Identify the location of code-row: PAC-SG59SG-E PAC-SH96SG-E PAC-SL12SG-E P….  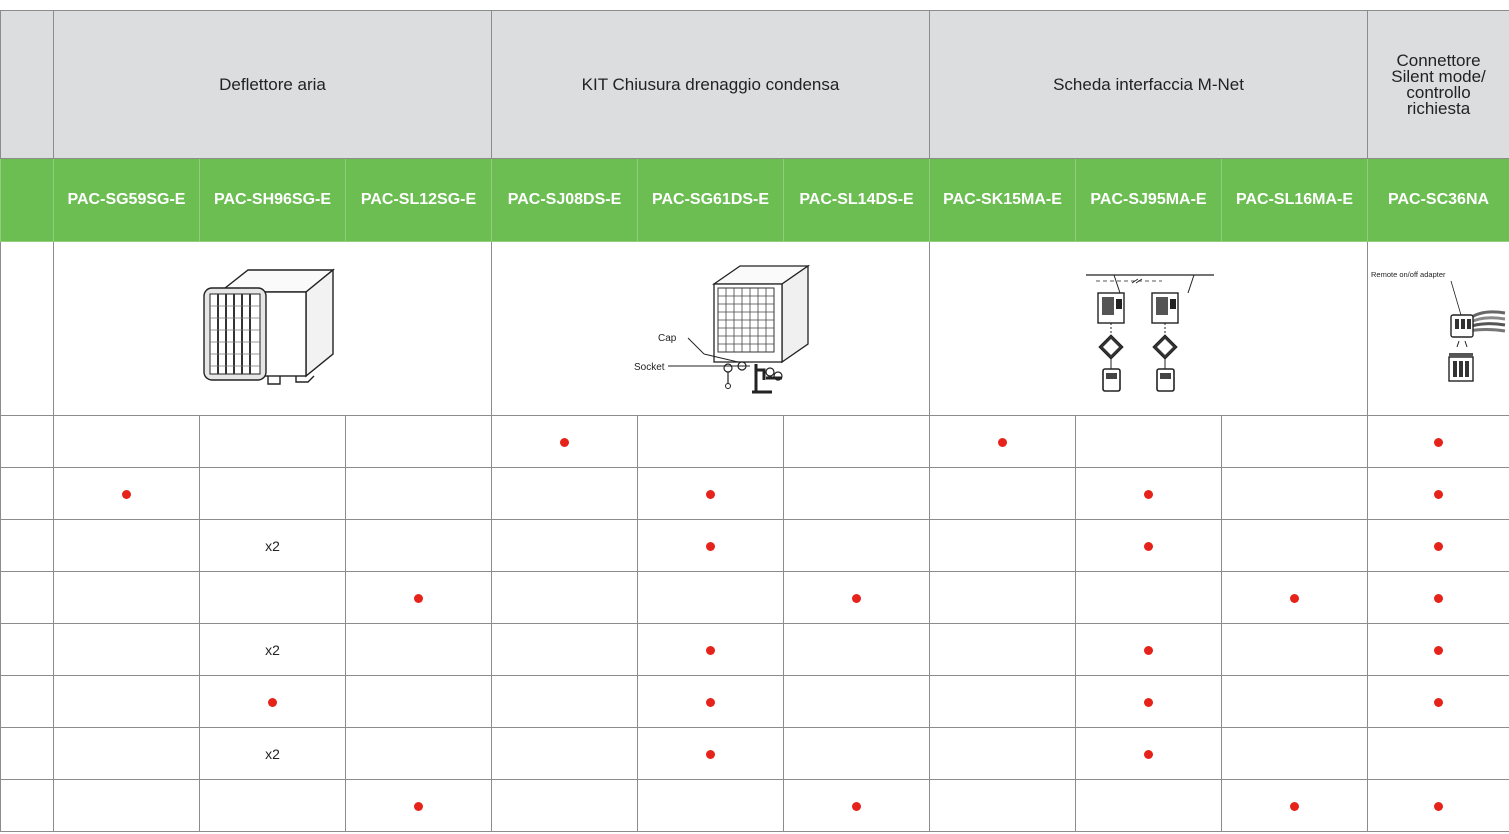
(754, 200).